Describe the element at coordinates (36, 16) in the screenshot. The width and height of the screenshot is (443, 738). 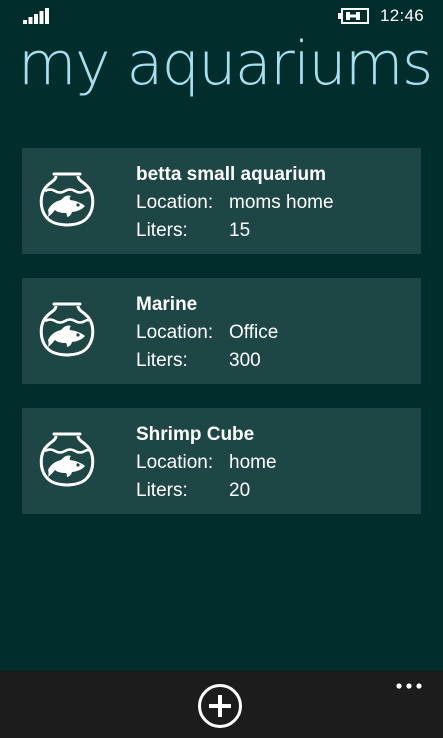
I see `signal-bars-icon` at that location.